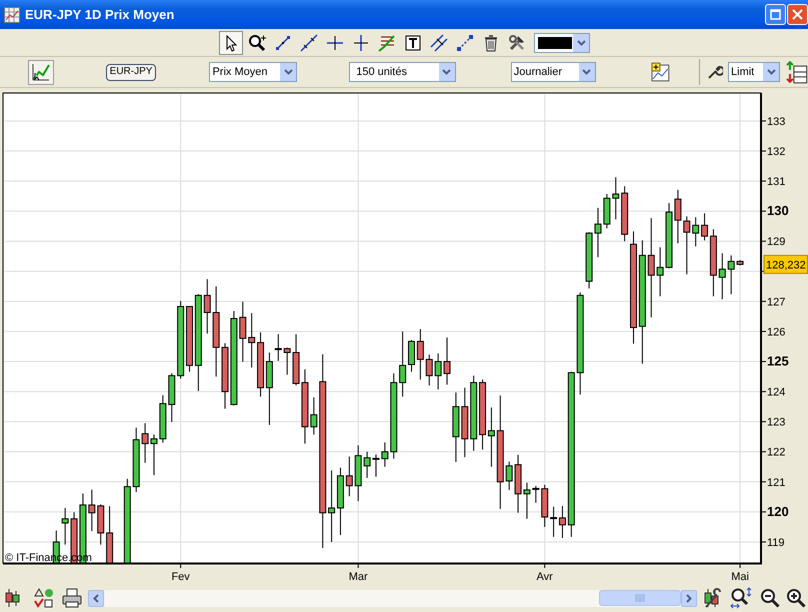 The height and width of the screenshot is (612, 808). I want to click on price-axis-label: 123, so click(776, 422).